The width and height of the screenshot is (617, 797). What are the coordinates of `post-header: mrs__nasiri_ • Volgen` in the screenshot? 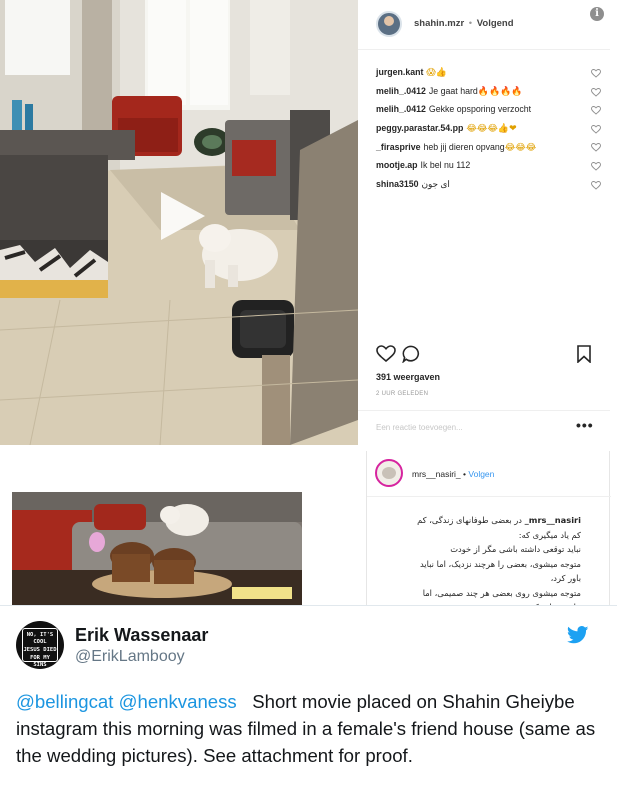 It's located at (489, 474).